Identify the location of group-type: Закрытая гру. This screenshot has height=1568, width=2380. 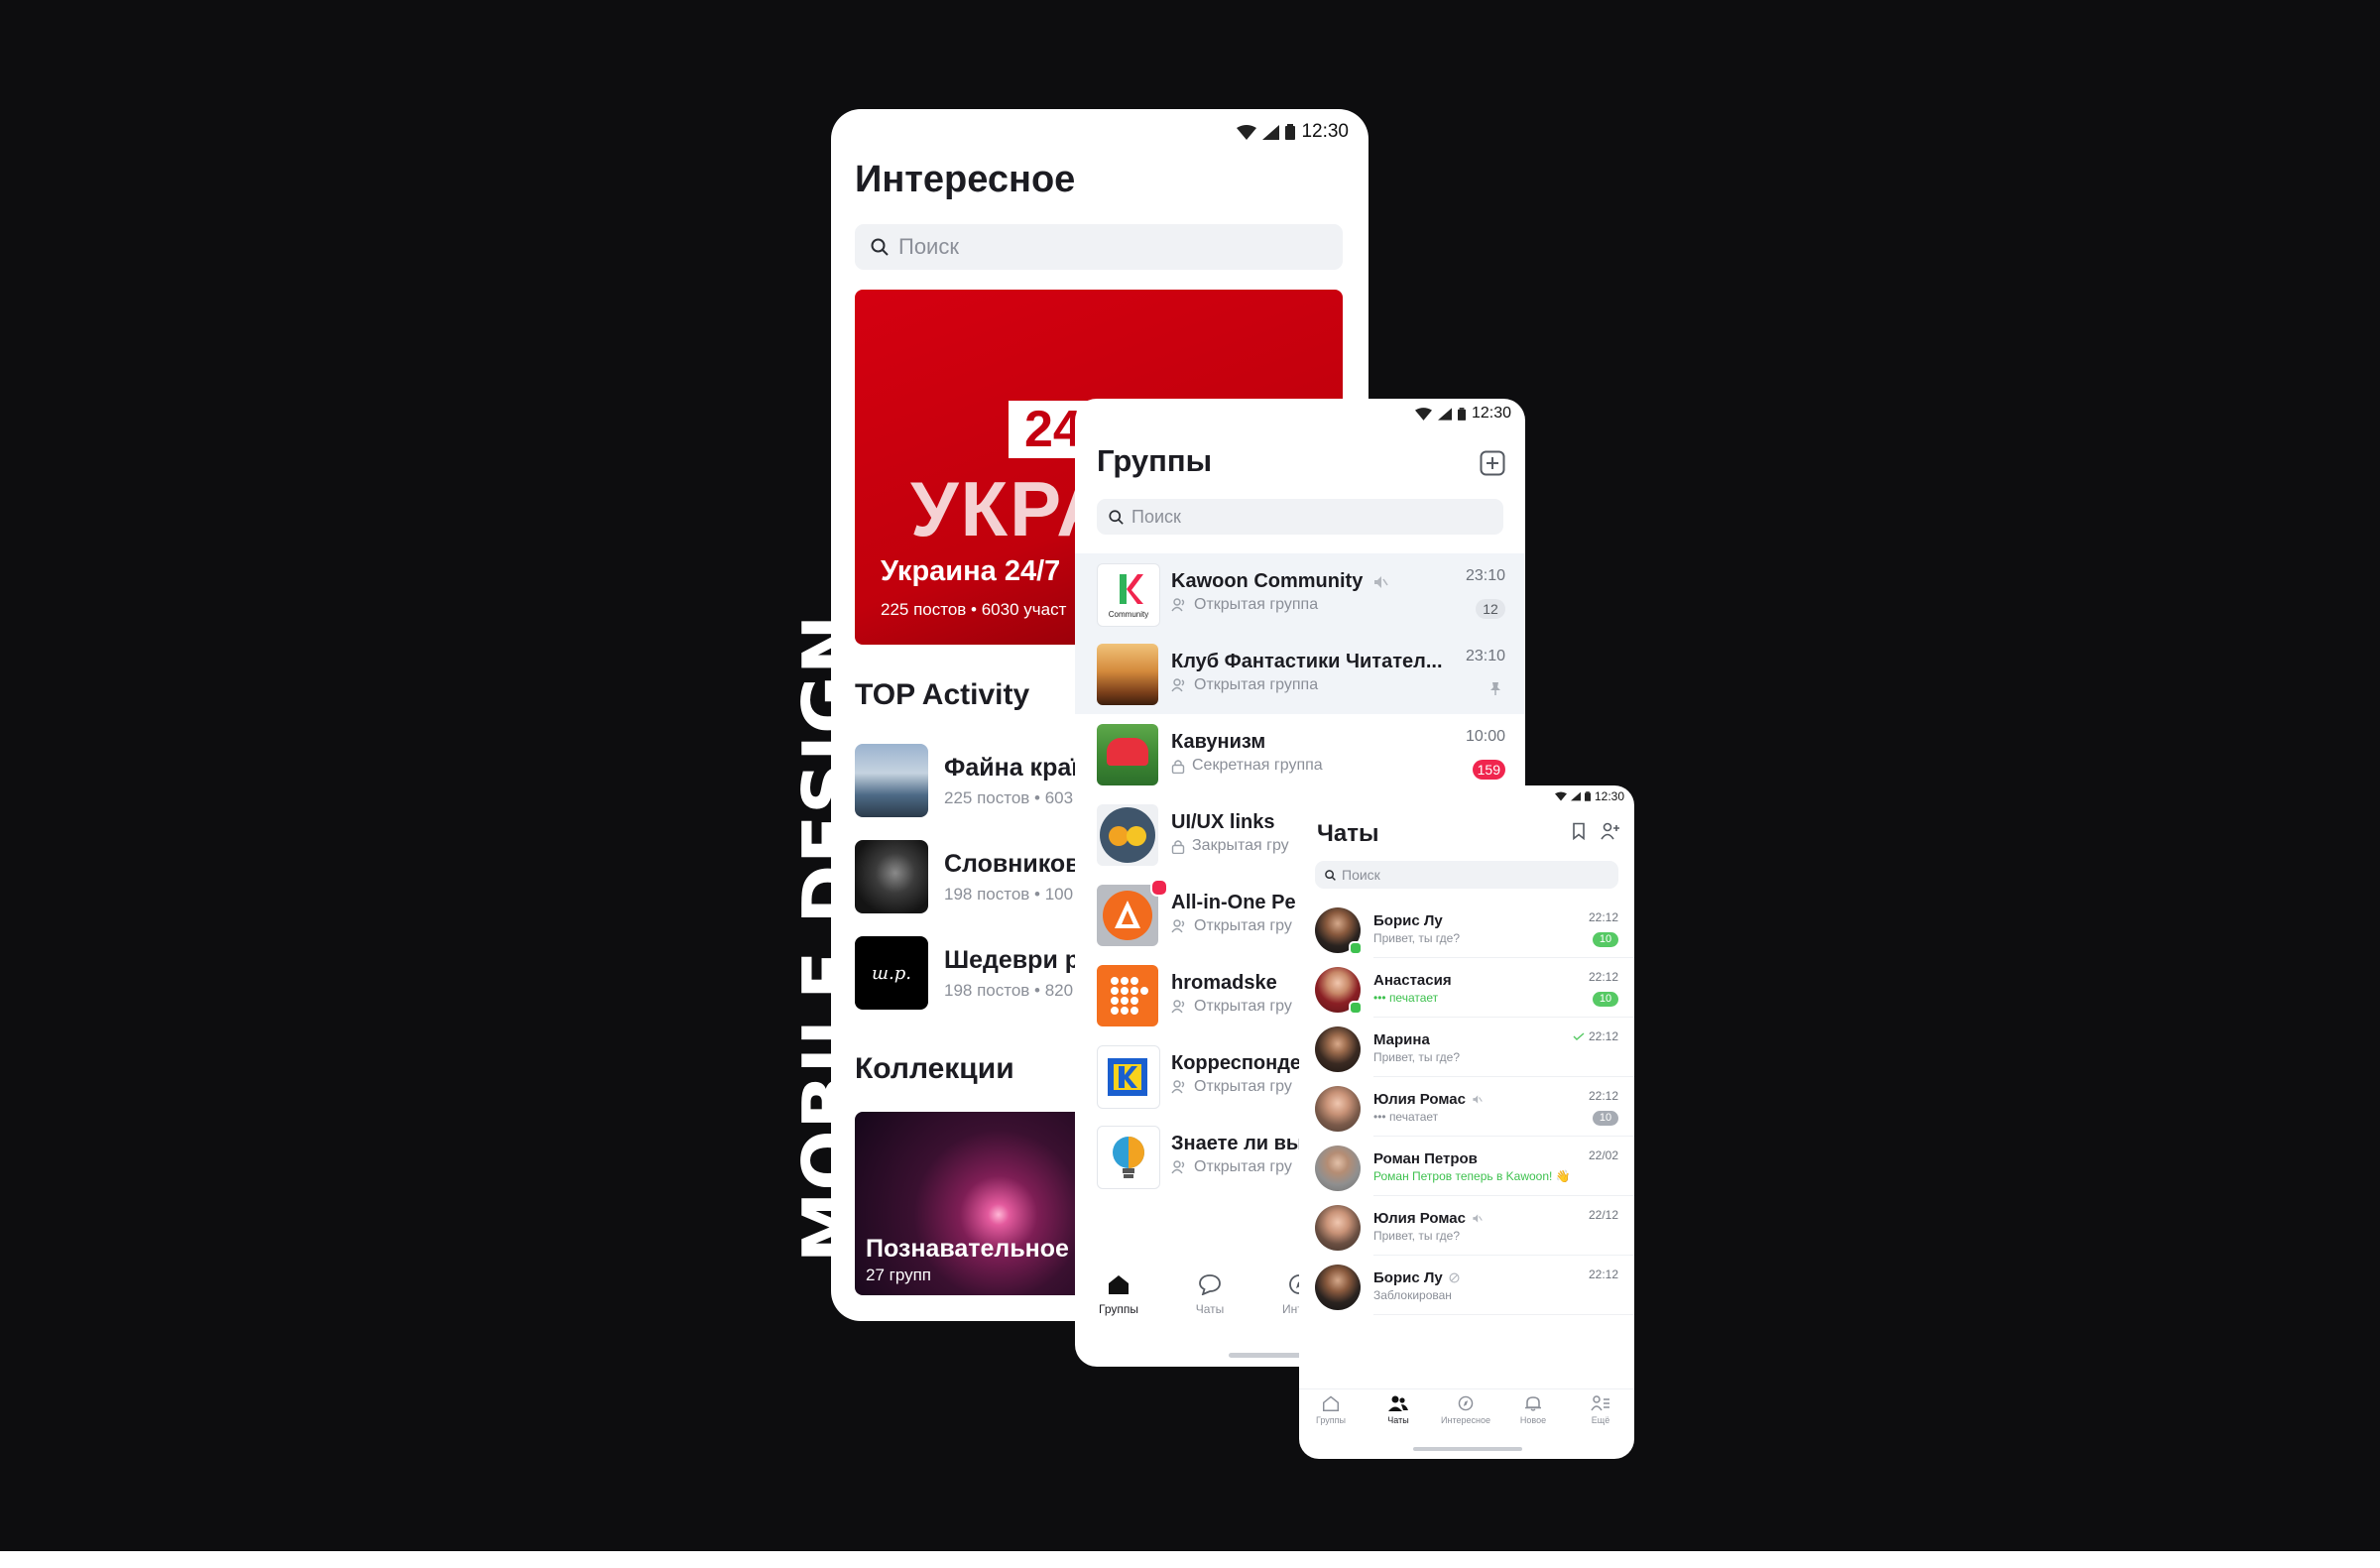
(1240, 845).